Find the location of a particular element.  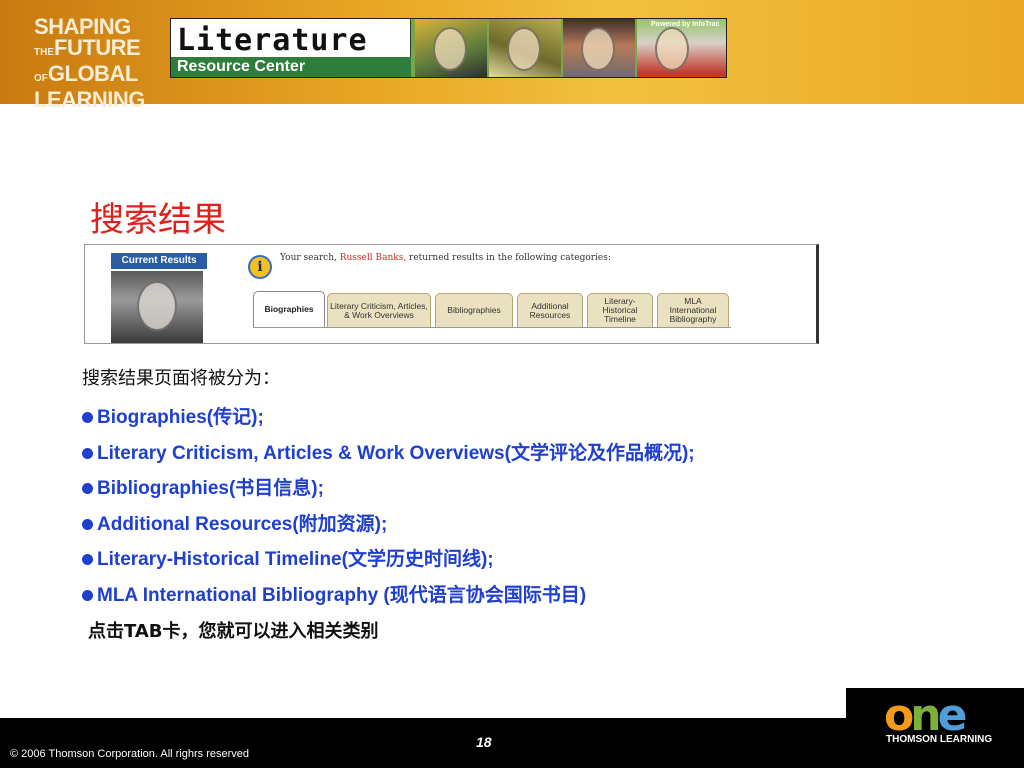

info-icon: i is located at coordinates (260, 267).